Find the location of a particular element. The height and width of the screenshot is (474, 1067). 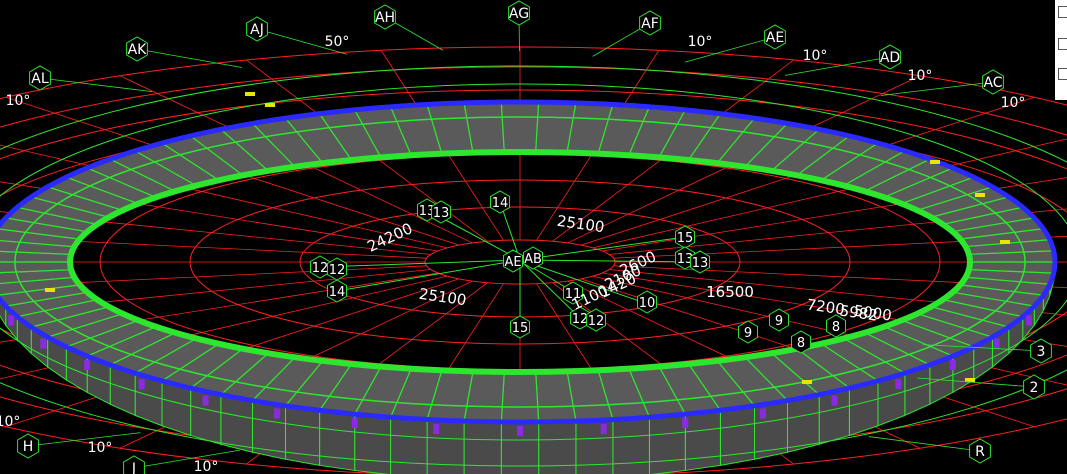

grid-axis-text: AH is located at coordinates (385, 18).